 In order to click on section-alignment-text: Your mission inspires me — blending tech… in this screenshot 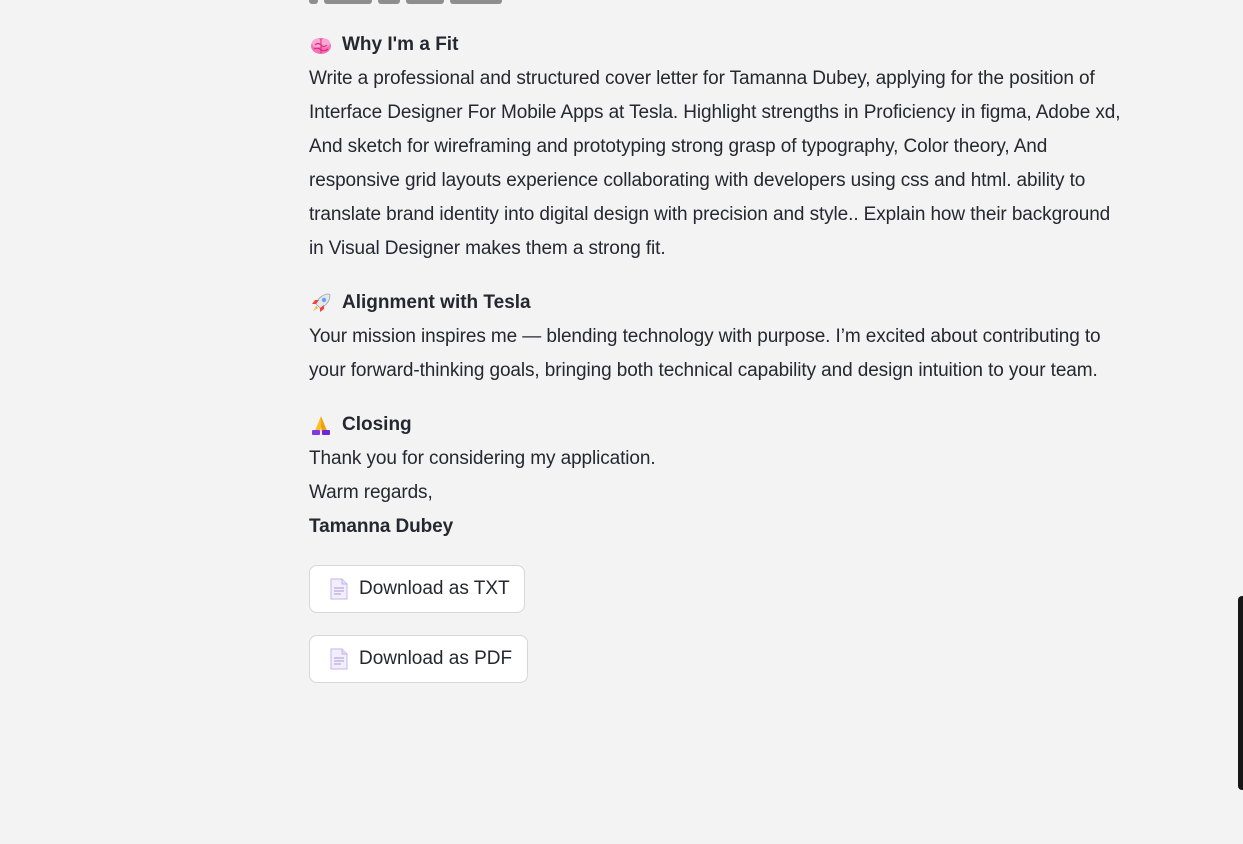, I will do `click(746, 354)`.